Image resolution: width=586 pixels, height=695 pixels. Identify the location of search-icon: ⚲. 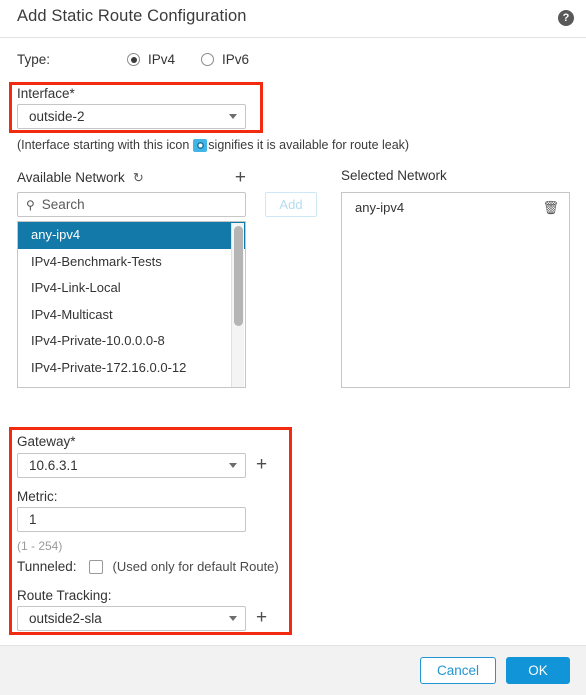
(30, 204).